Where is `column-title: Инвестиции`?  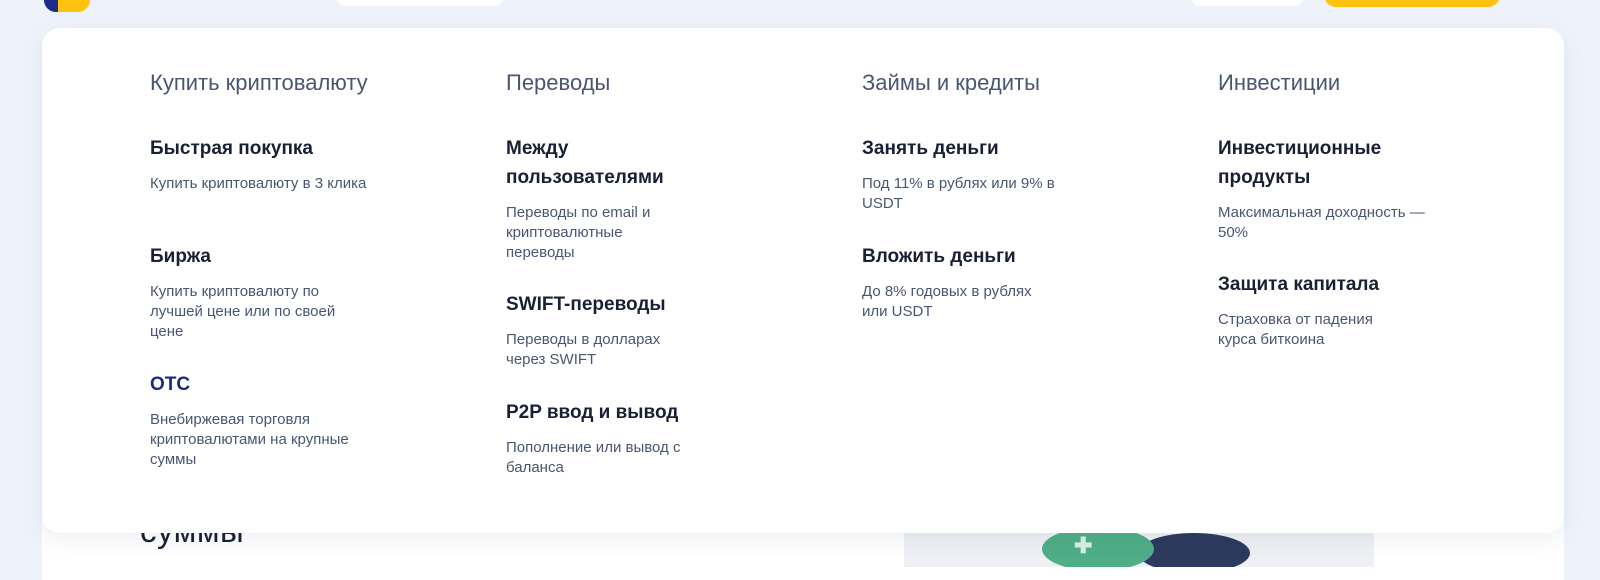 column-title: Инвестиции is located at coordinates (1279, 82).